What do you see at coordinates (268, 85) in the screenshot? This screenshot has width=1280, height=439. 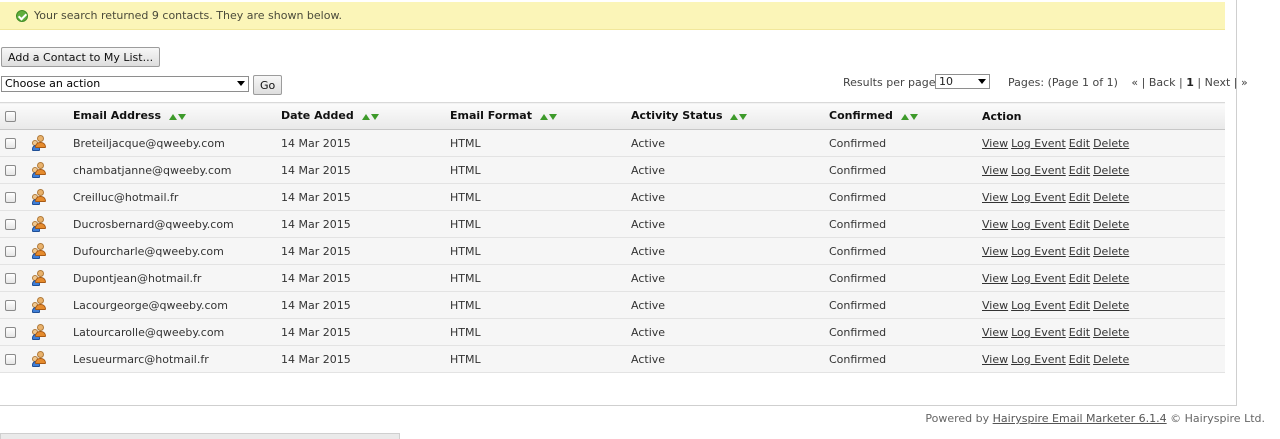 I see `go-button: Go` at bounding box center [268, 85].